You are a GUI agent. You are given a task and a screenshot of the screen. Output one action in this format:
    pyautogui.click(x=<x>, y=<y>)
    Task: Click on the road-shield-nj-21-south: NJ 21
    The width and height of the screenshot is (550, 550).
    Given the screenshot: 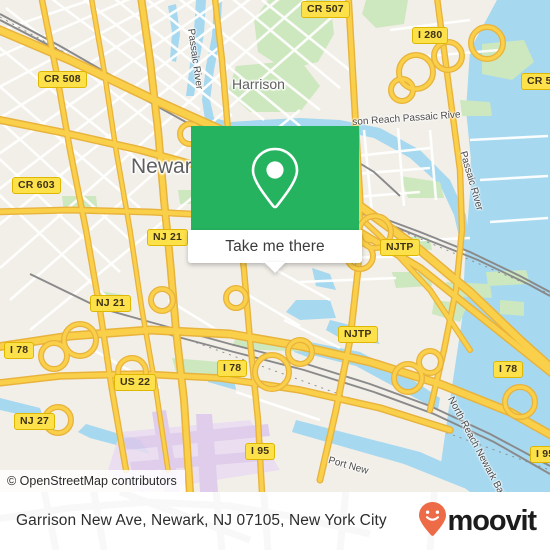 What is the action you would take?
    pyautogui.click(x=111, y=303)
    